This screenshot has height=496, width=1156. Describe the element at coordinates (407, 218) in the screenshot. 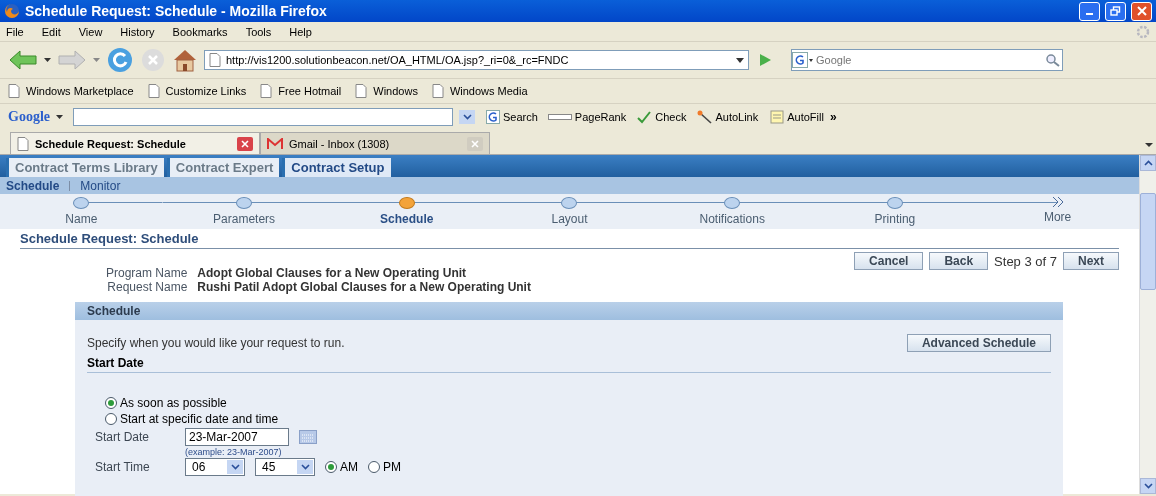

I see `step-label: Schedule` at that location.